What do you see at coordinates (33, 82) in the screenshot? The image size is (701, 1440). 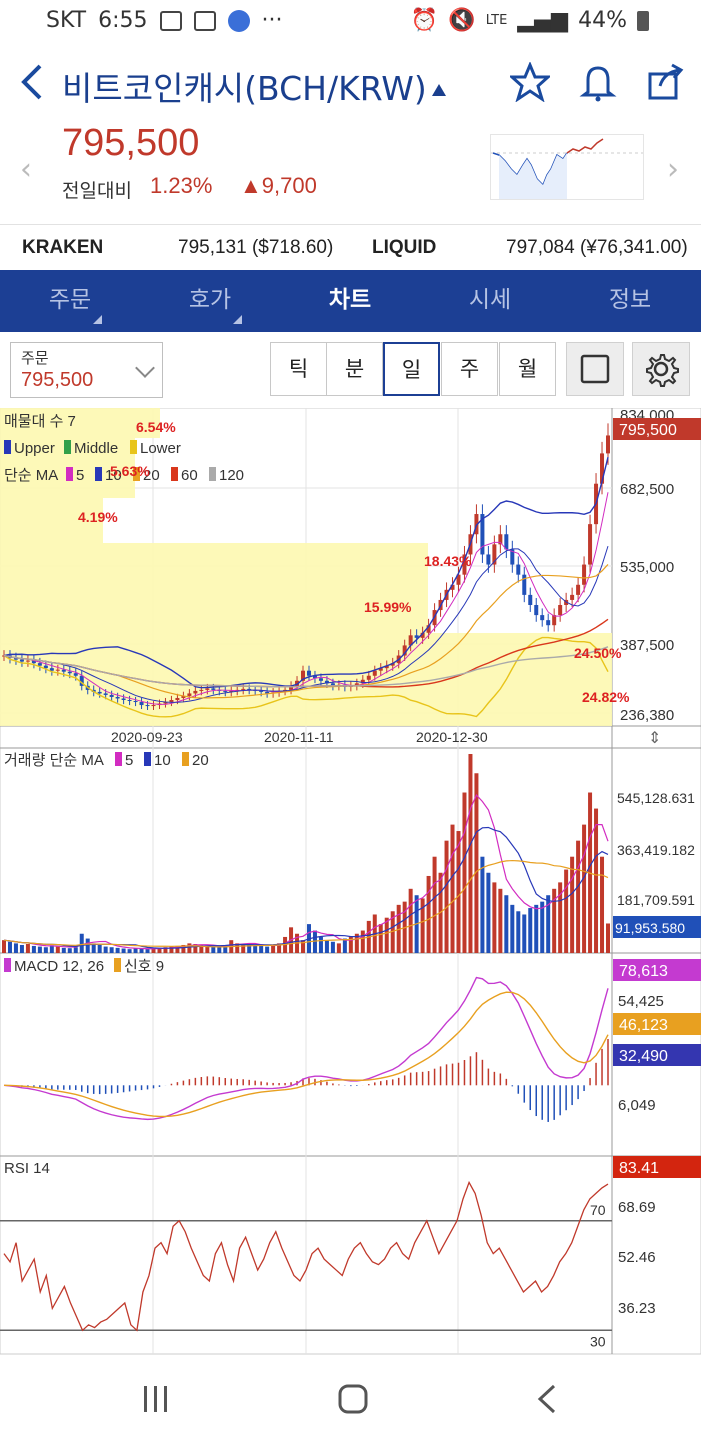 I see `back-button` at bounding box center [33, 82].